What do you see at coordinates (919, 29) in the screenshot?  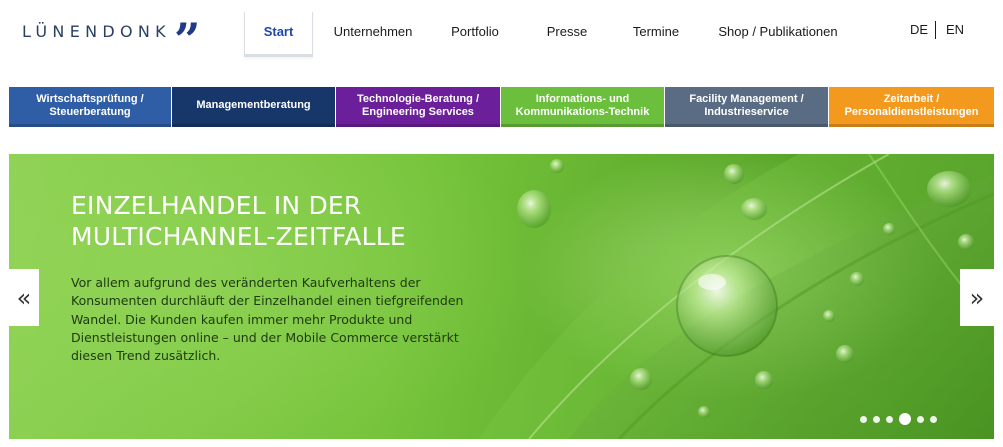 I see `language-de: DE` at bounding box center [919, 29].